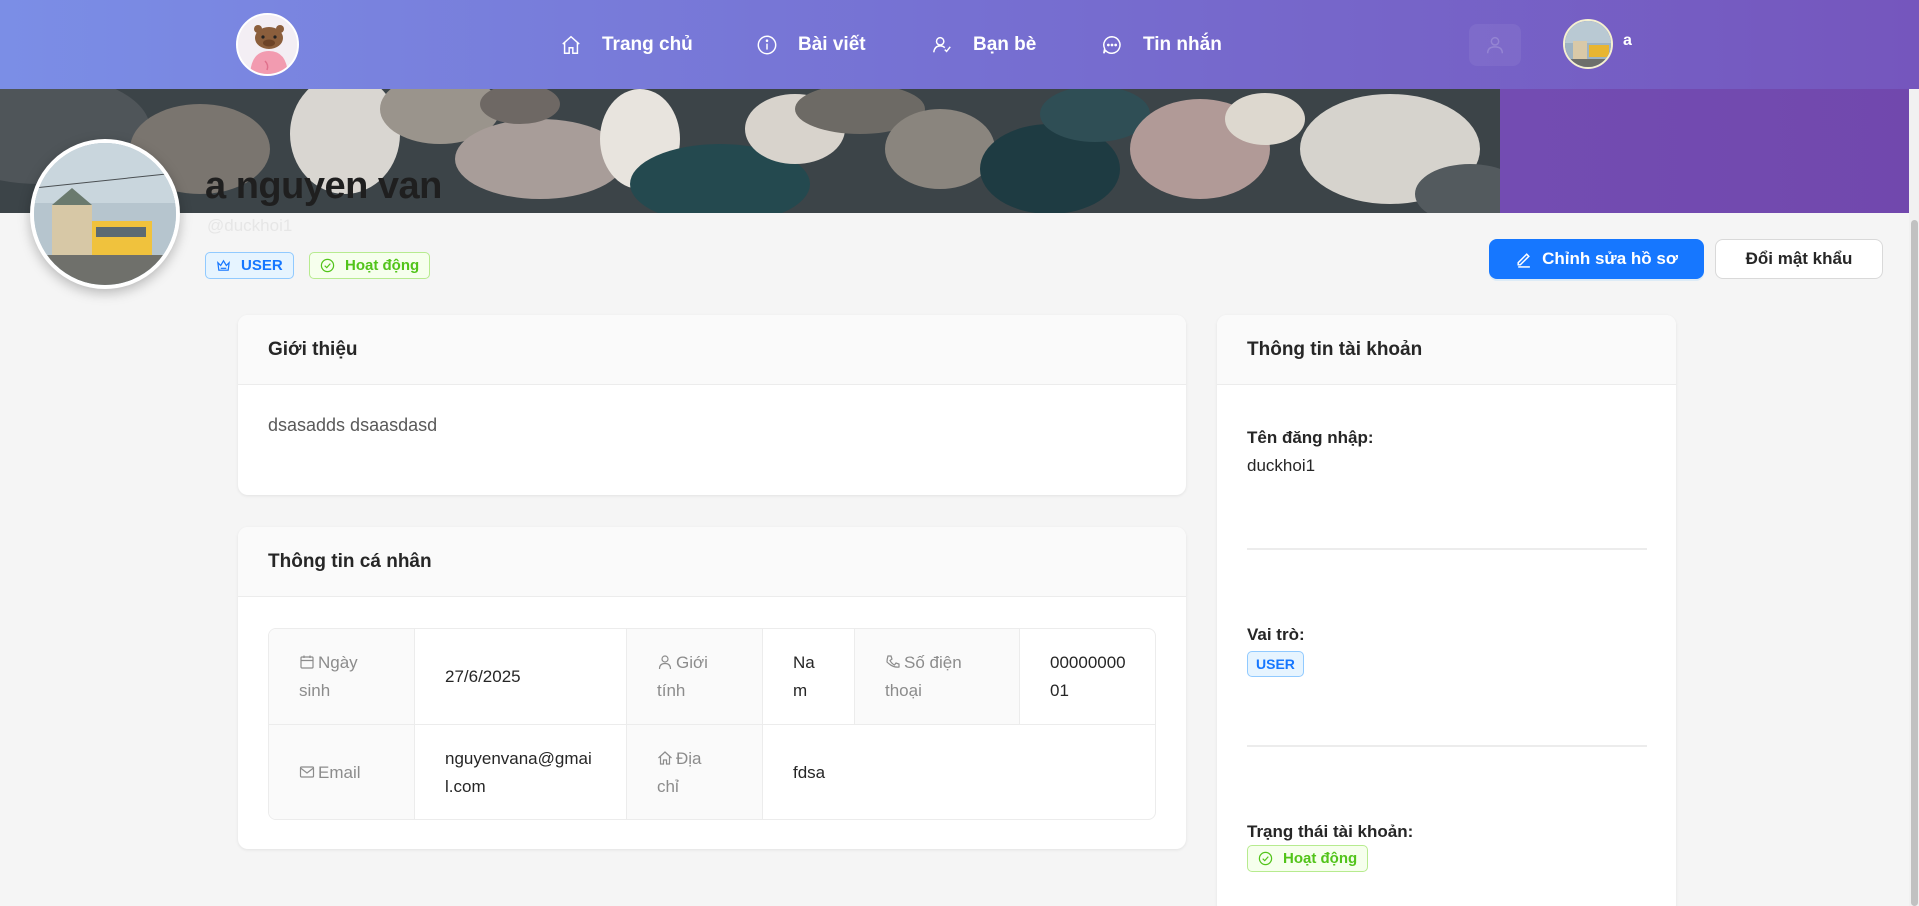  I want to click on phone-value: 0000000001, so click(1087, 677).